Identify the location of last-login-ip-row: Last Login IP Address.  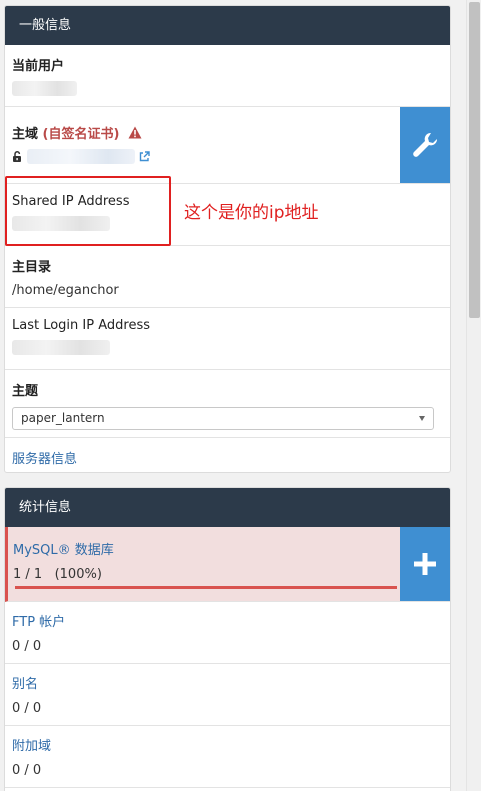
(227, 339).